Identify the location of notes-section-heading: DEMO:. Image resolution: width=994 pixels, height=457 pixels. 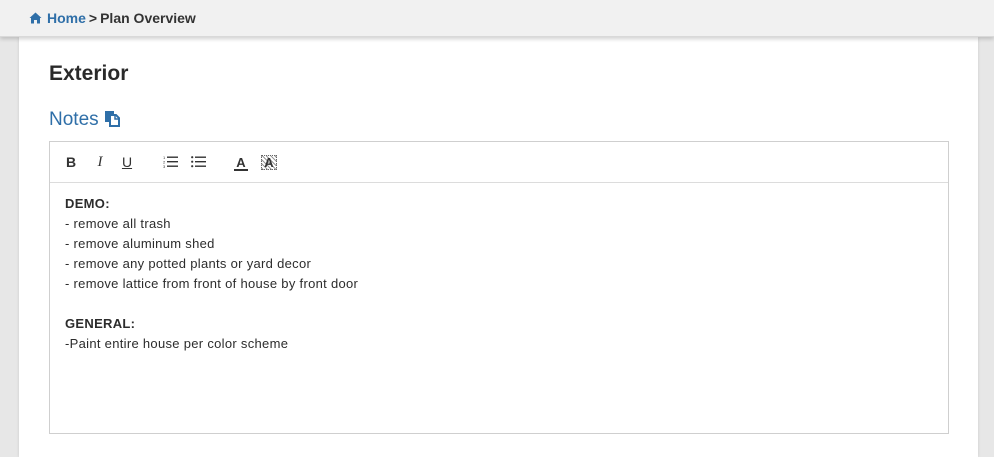
(87, 203).